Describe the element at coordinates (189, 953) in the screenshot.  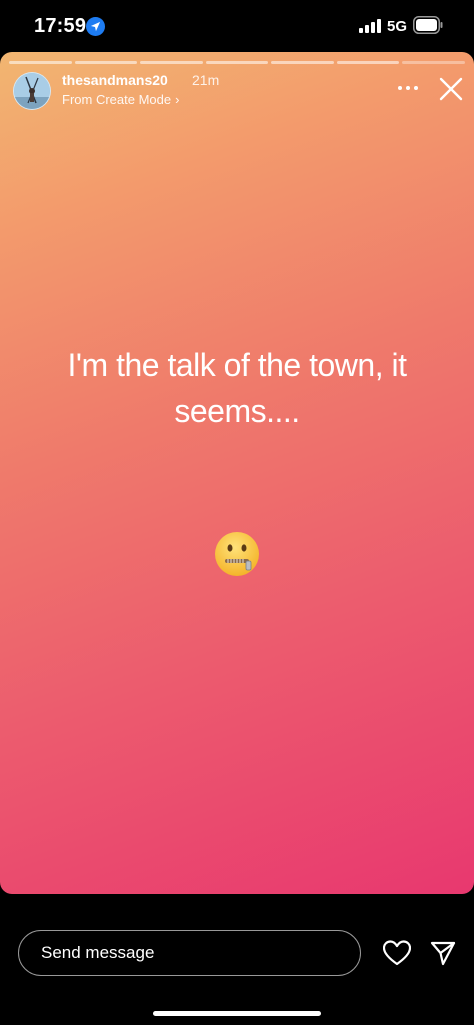
I see `send-message-input: Send message` at that location.